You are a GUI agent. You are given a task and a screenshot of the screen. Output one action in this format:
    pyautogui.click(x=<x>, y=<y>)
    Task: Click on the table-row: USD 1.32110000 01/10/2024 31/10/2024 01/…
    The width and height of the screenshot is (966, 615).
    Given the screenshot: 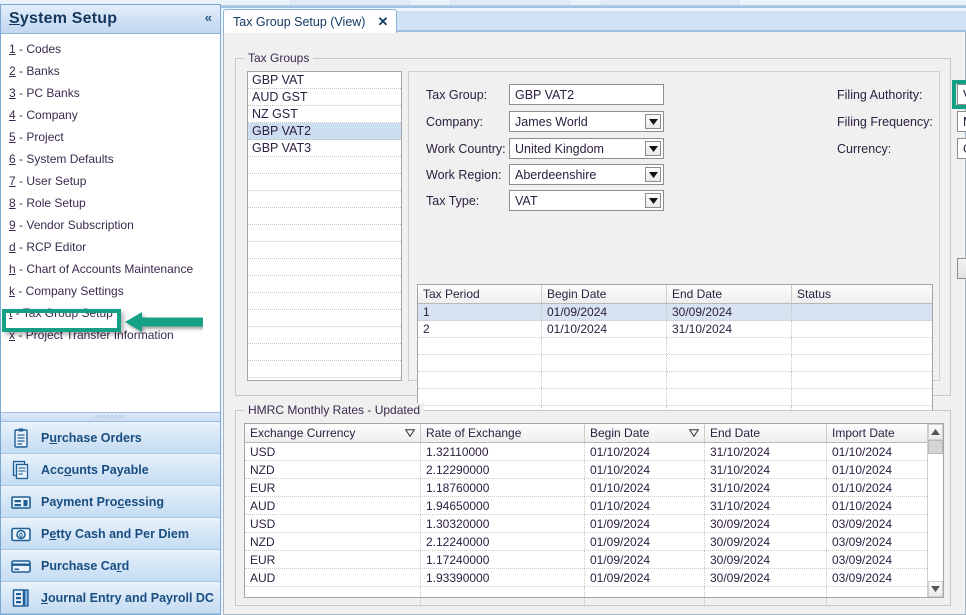 What is the action you would take?
    pyautogui.click(x=586, y=452)
    